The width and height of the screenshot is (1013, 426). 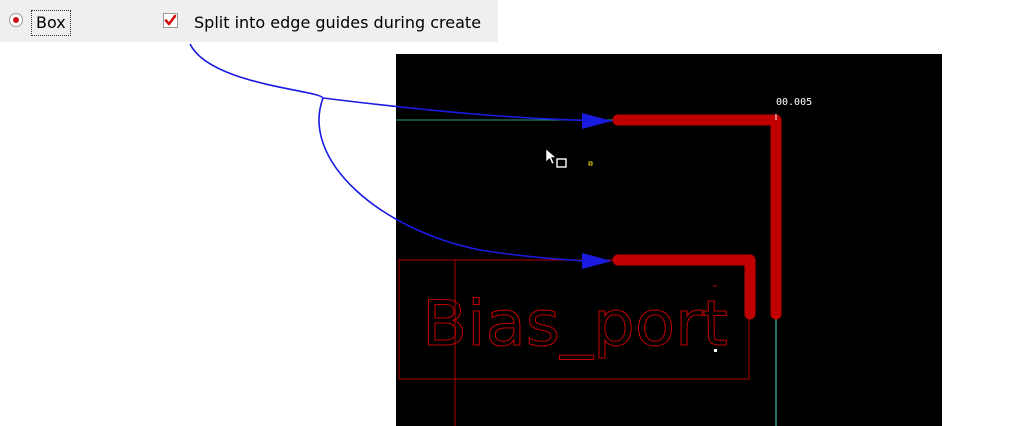 I want to click on checkmark-icon, so click(x=170, y=20).